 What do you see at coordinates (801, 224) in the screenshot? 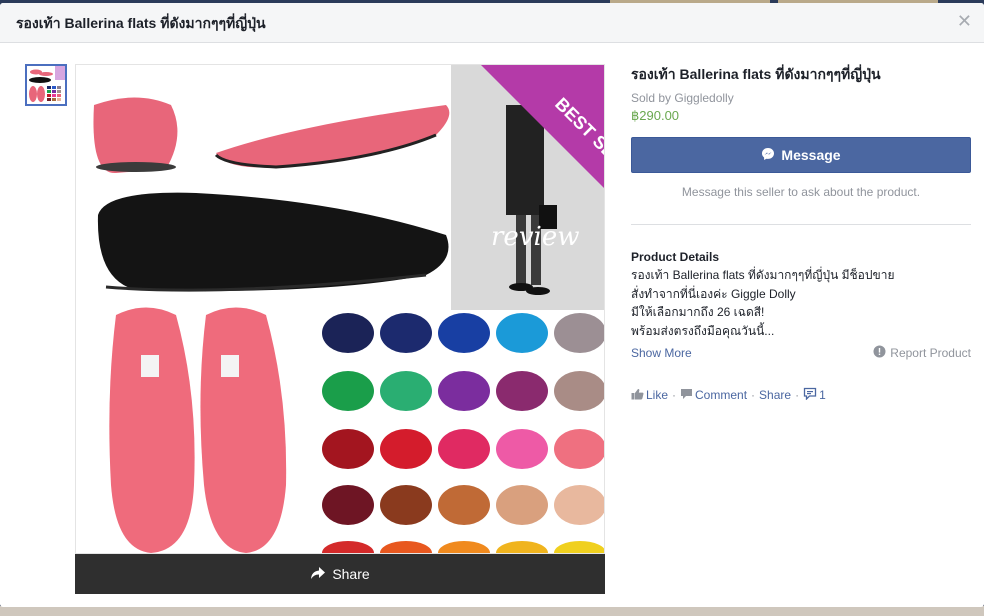
I see `divider` at bounding box center [801, 224].